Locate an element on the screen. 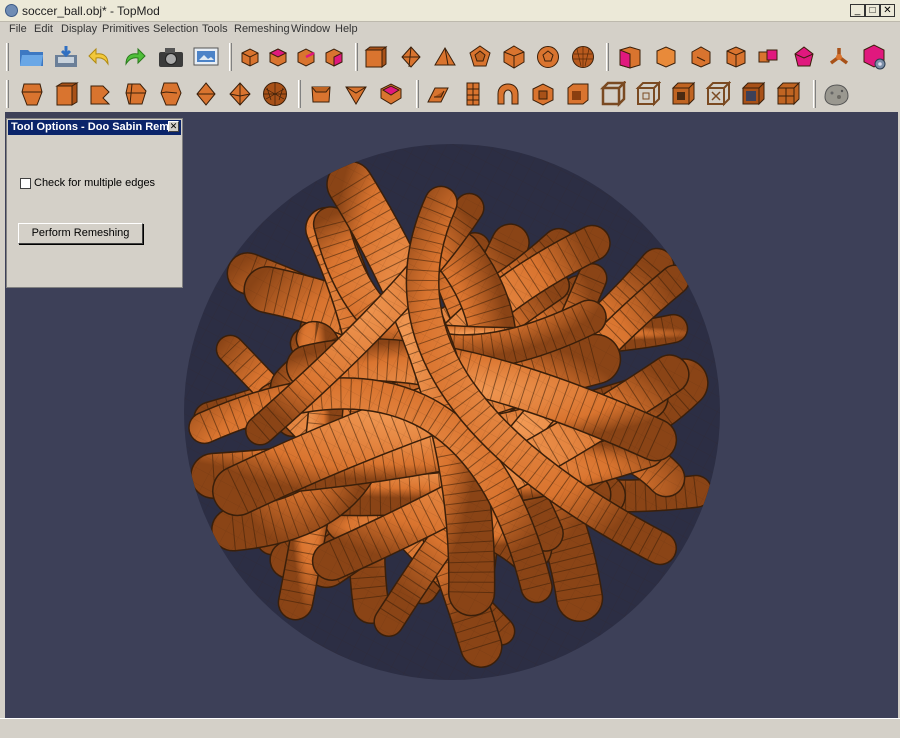  close-button: ✕ is located at coordinates (887, 10).